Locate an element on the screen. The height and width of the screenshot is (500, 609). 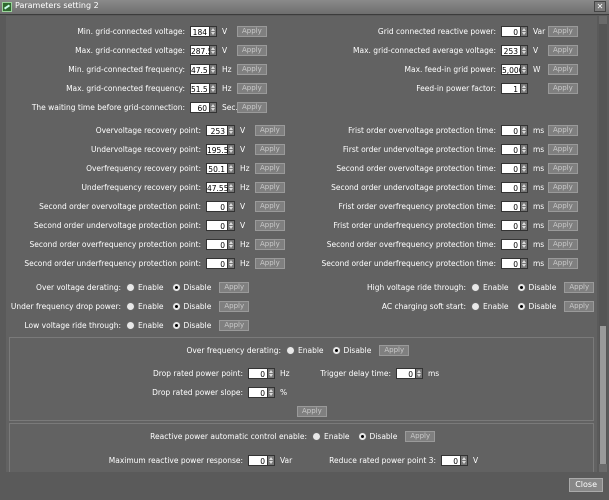
value-spinner: 47.5 is located at coordinates (203, 69).